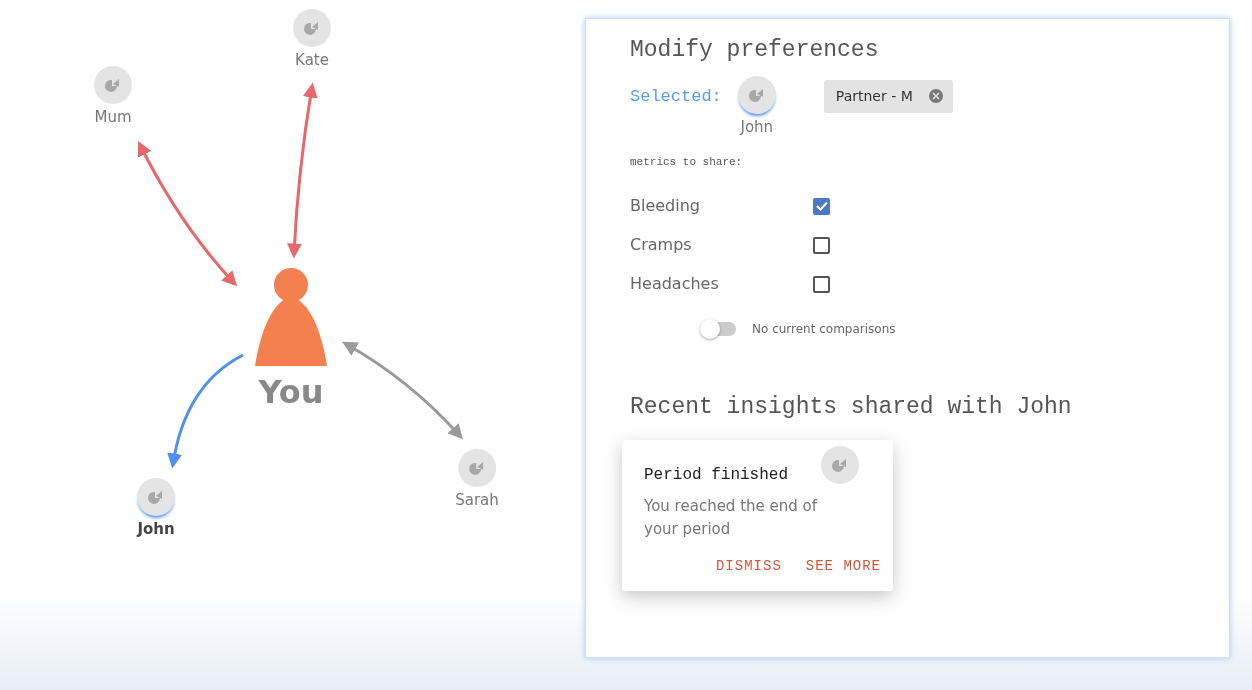 This screenshot has height=690, width=1252. Describe the element at coordinates (676, 96) in the screenshot. I see `selected-label: Selected:` at that location.